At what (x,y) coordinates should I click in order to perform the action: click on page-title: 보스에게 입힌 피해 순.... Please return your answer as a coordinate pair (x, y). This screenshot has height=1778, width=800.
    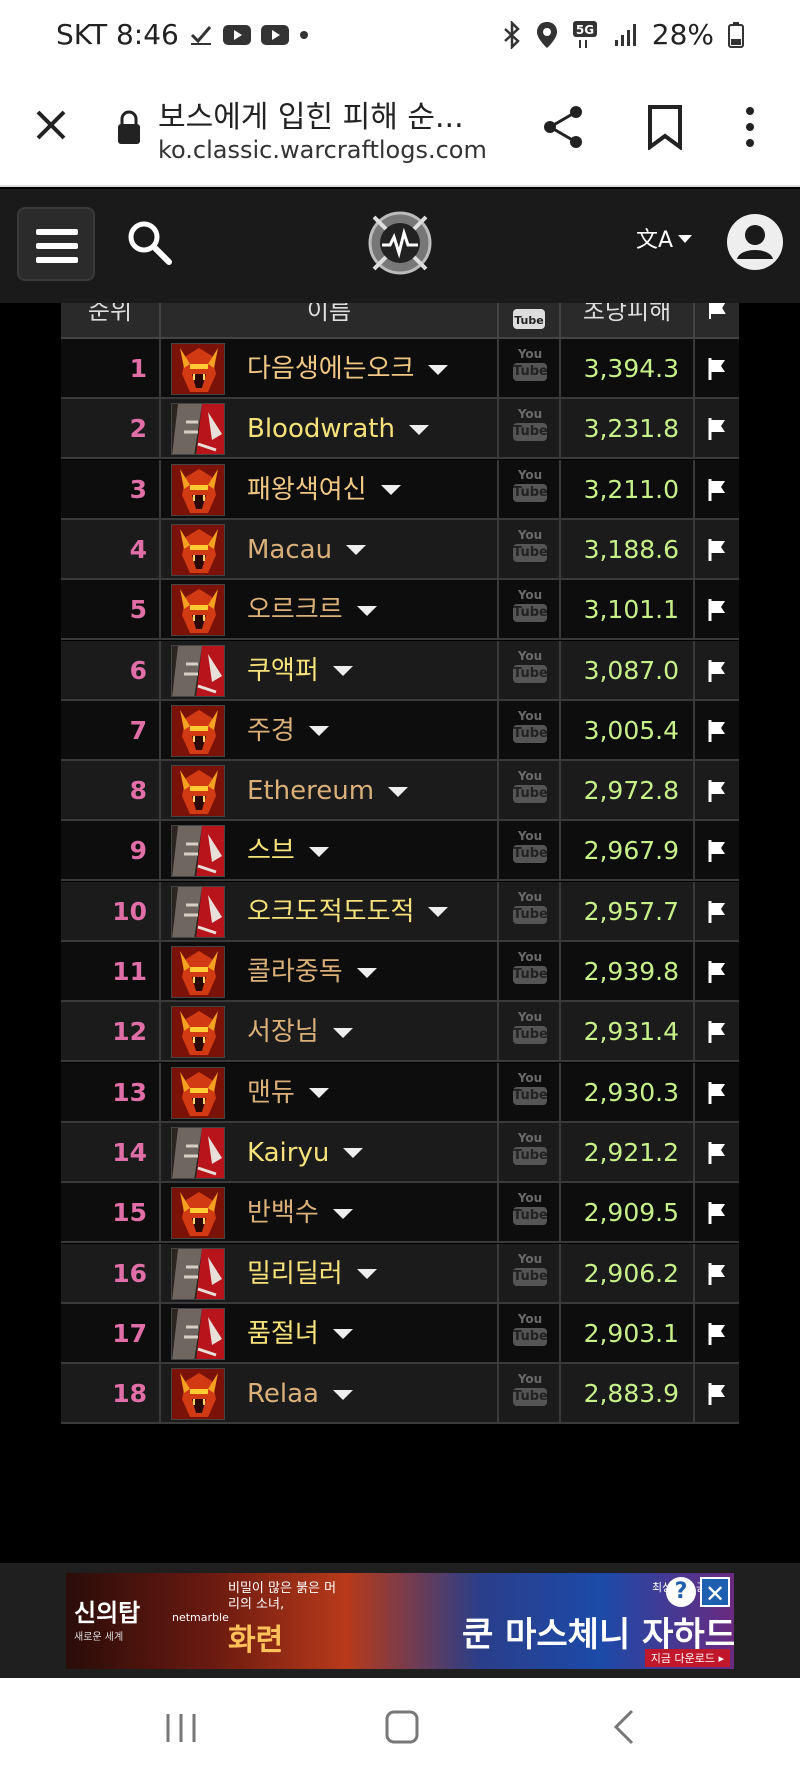
    Looking at the image, I should click on (323, 114).